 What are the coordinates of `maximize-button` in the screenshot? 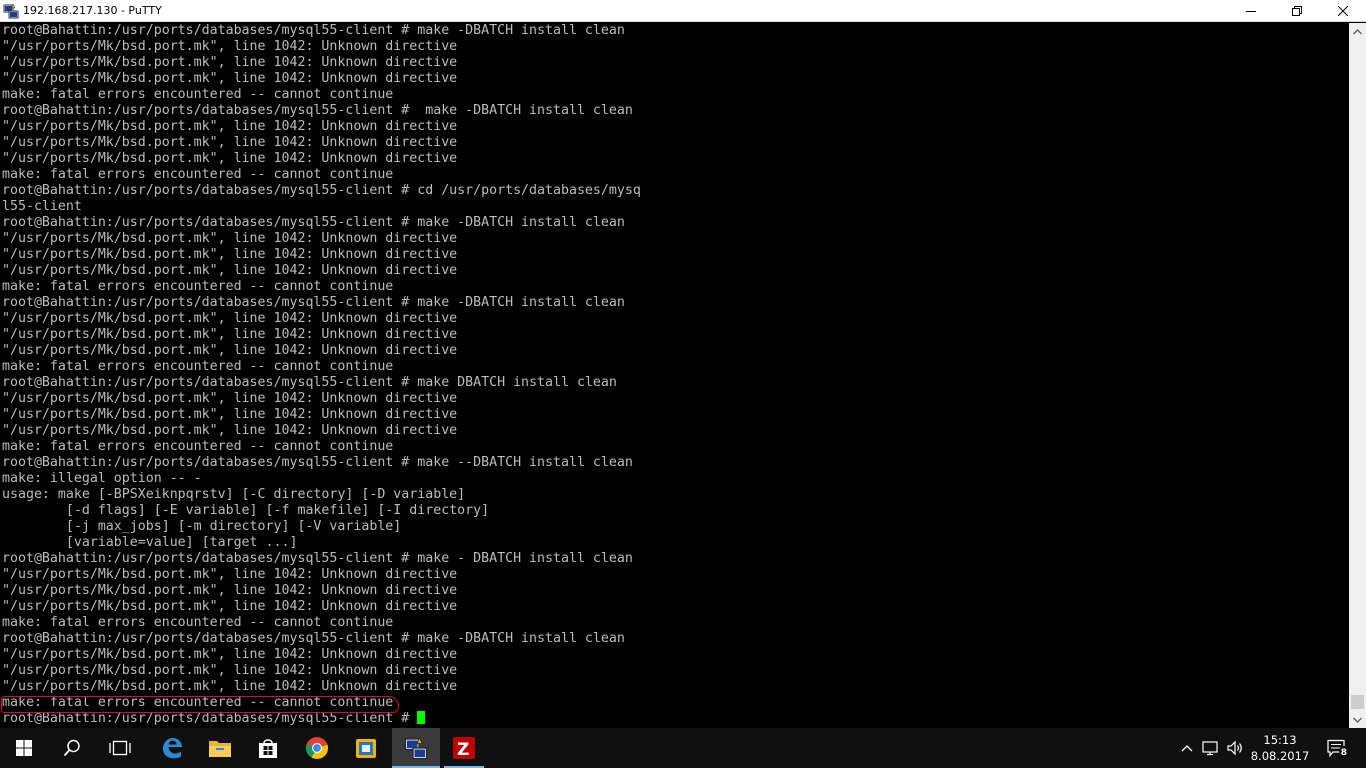 It's located at (1297, 11).